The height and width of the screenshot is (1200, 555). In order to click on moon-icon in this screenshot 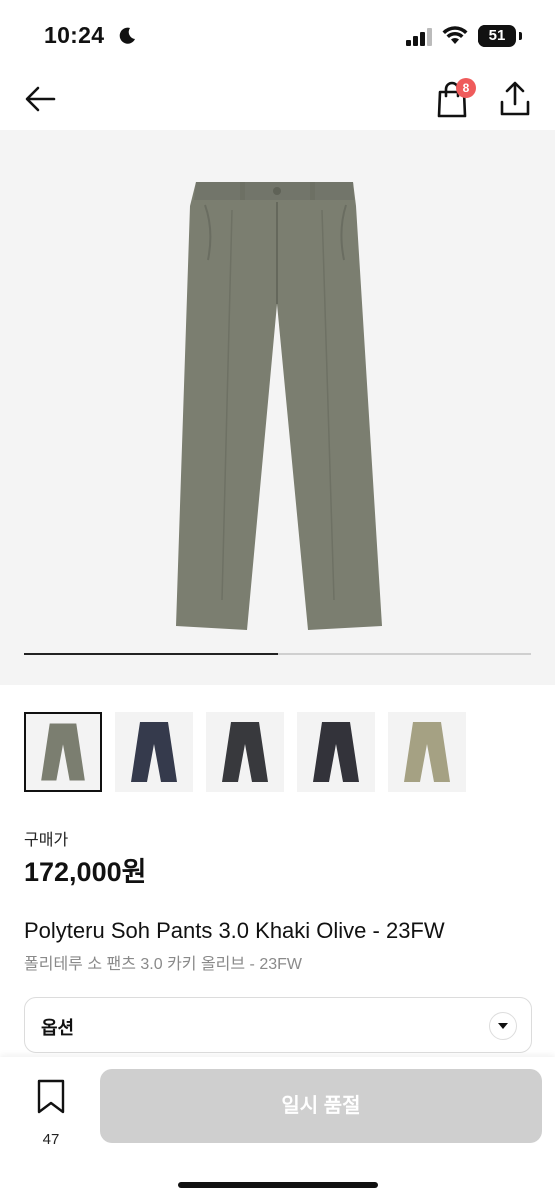, I will do `click(127, 35)`.